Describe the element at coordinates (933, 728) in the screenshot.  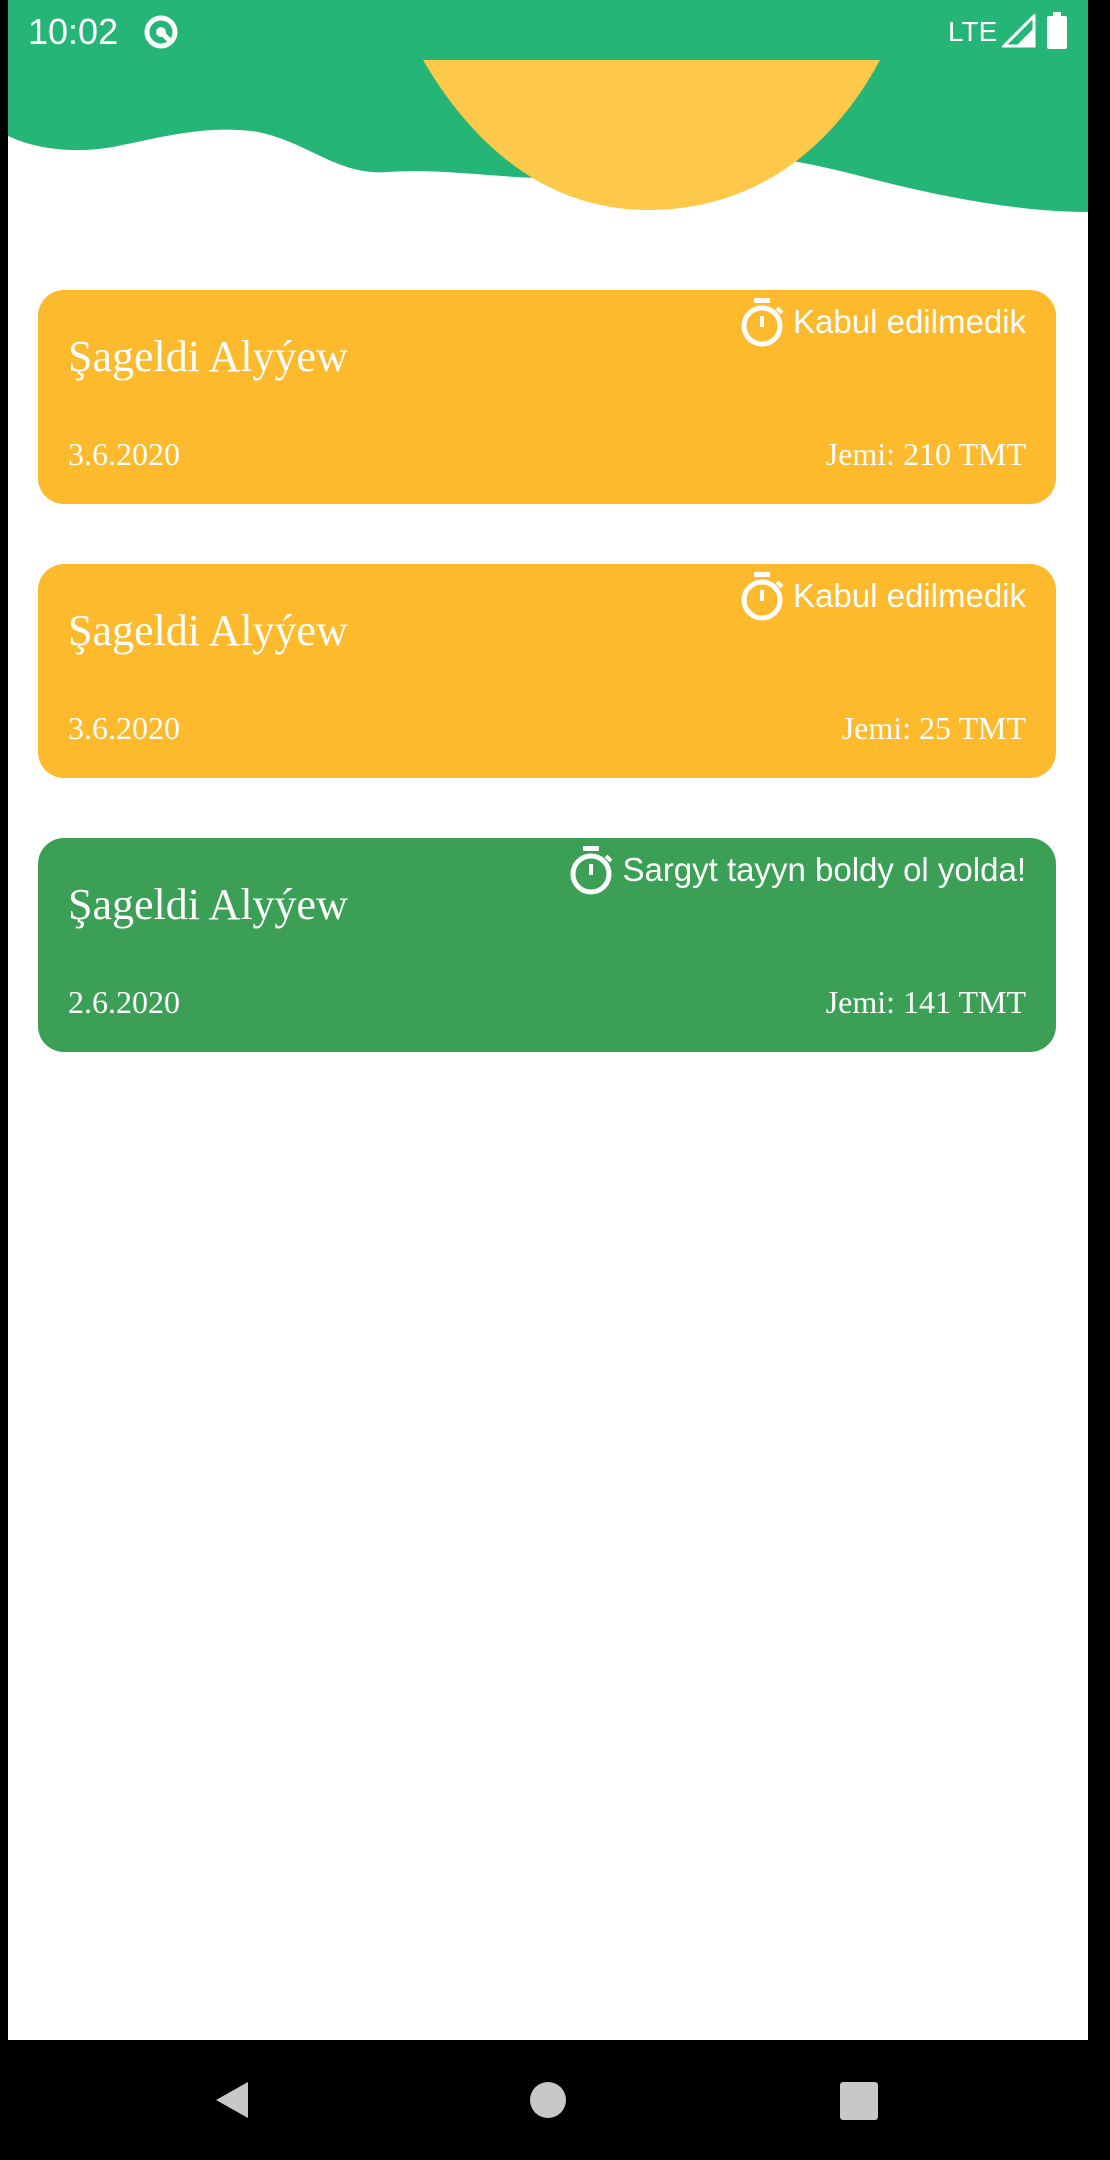
I see `order-total: Jemi: 25 TMT` at that location.